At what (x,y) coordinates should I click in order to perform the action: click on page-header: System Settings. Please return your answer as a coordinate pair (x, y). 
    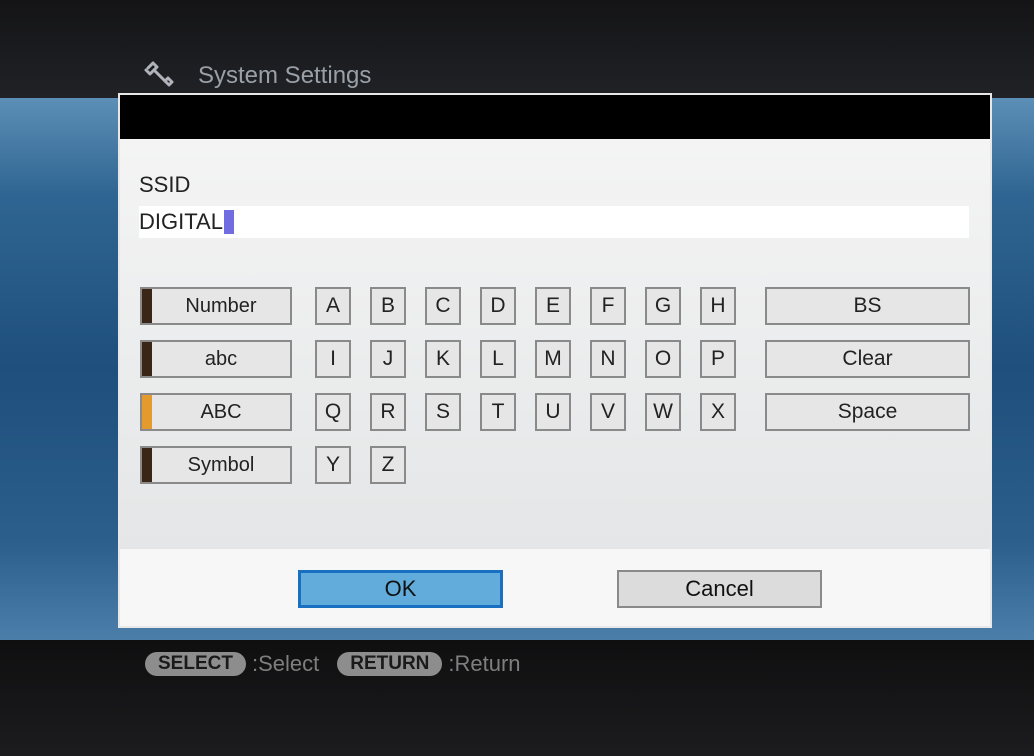
    Looking at the image, I should click on (256, 76).